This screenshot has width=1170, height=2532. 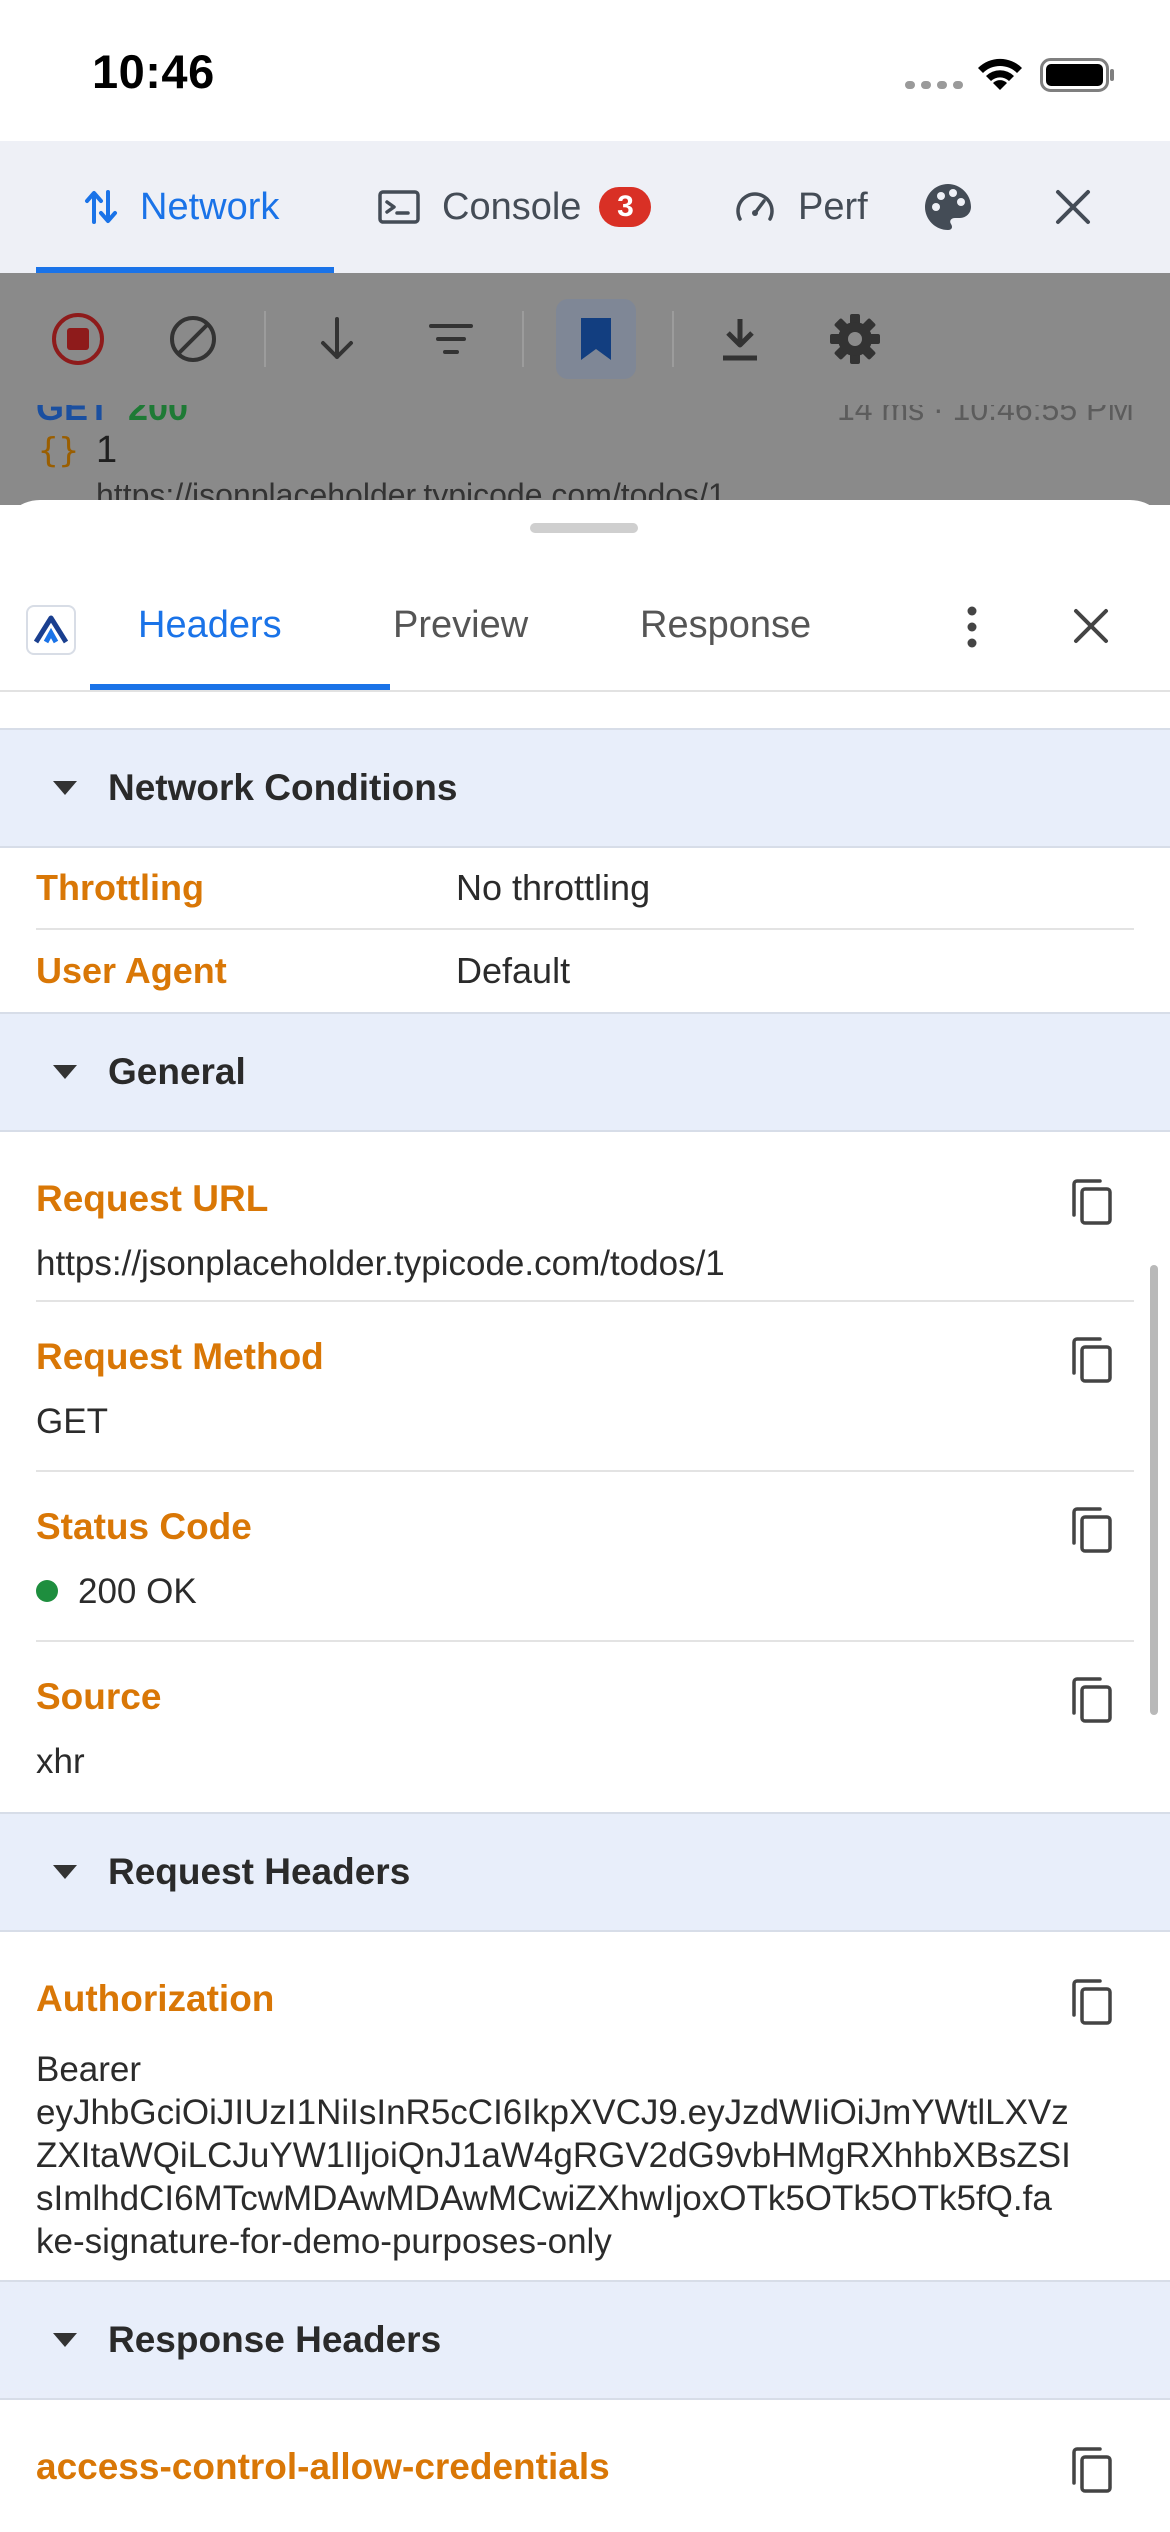 What do you see at coordinates (585, 626) in the screenshot?
I see `detail-tab-bar: Headers Preview Response` at bounding box center [585, 626].